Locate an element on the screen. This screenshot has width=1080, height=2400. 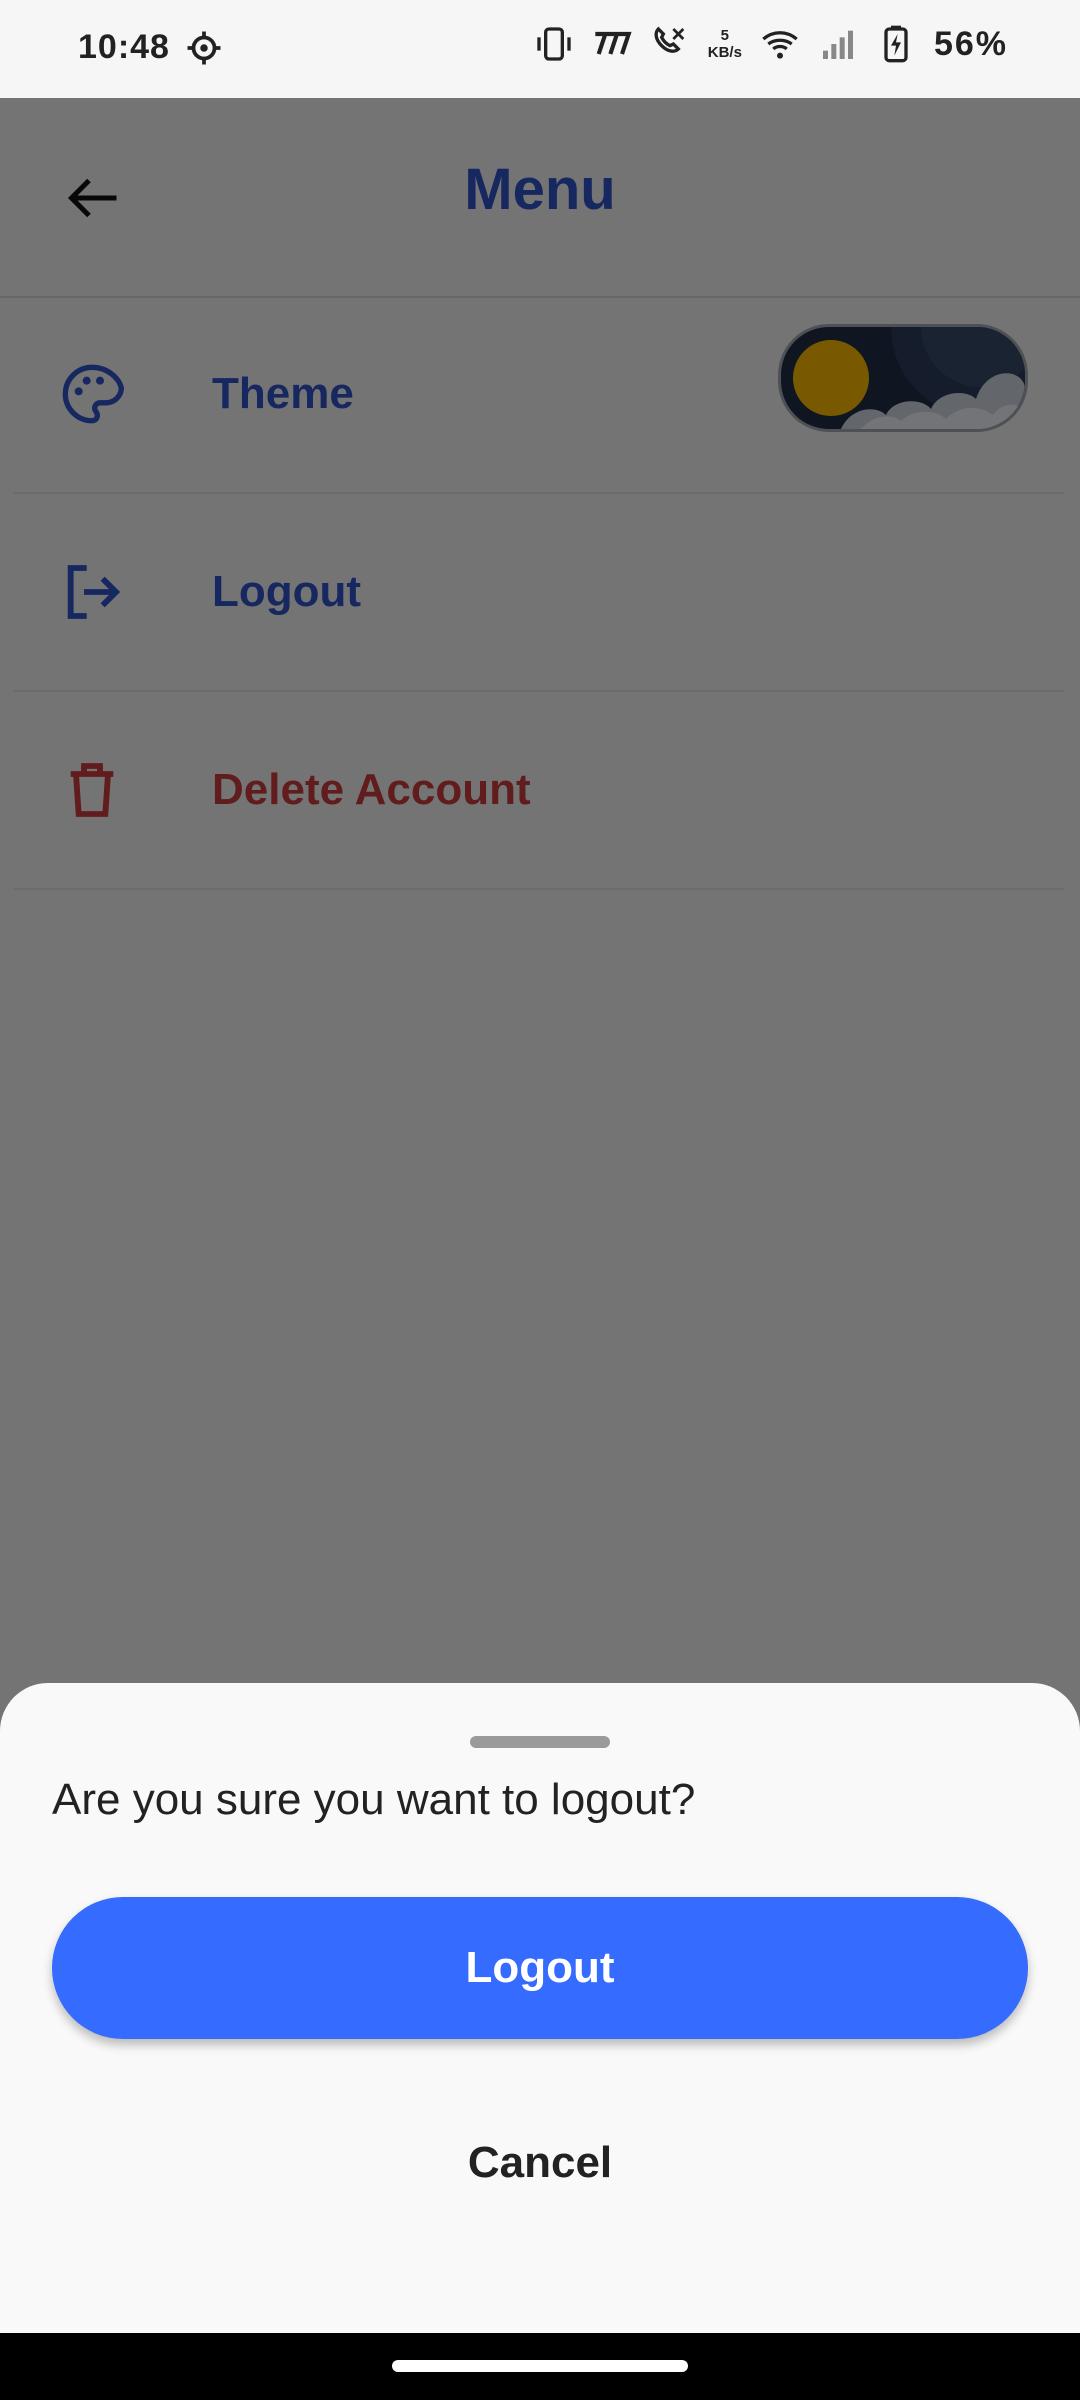
network-speed-unit: KB/s is located at coordinates (724, 52).